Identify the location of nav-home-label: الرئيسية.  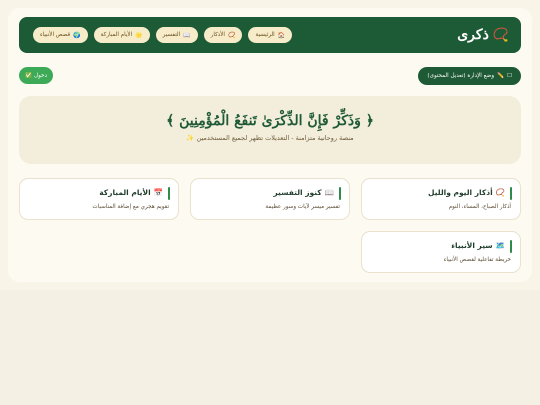
(265, 35).